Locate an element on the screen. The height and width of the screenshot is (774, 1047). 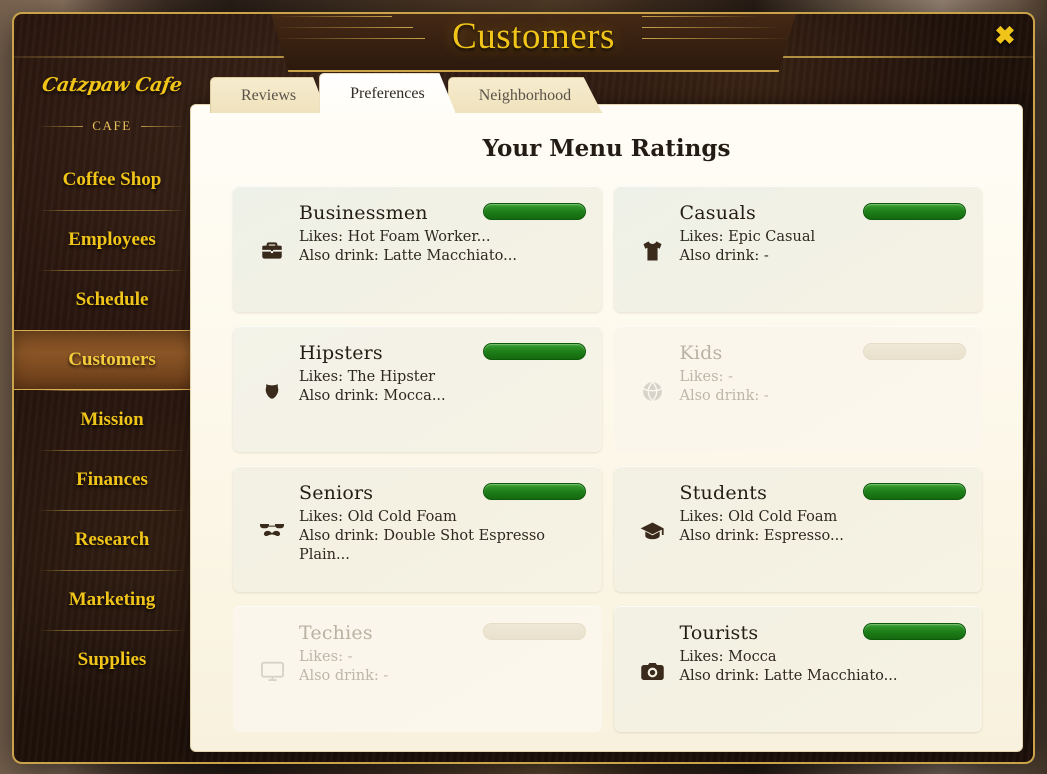
section-rule-right is located at coordinates (163, 126).